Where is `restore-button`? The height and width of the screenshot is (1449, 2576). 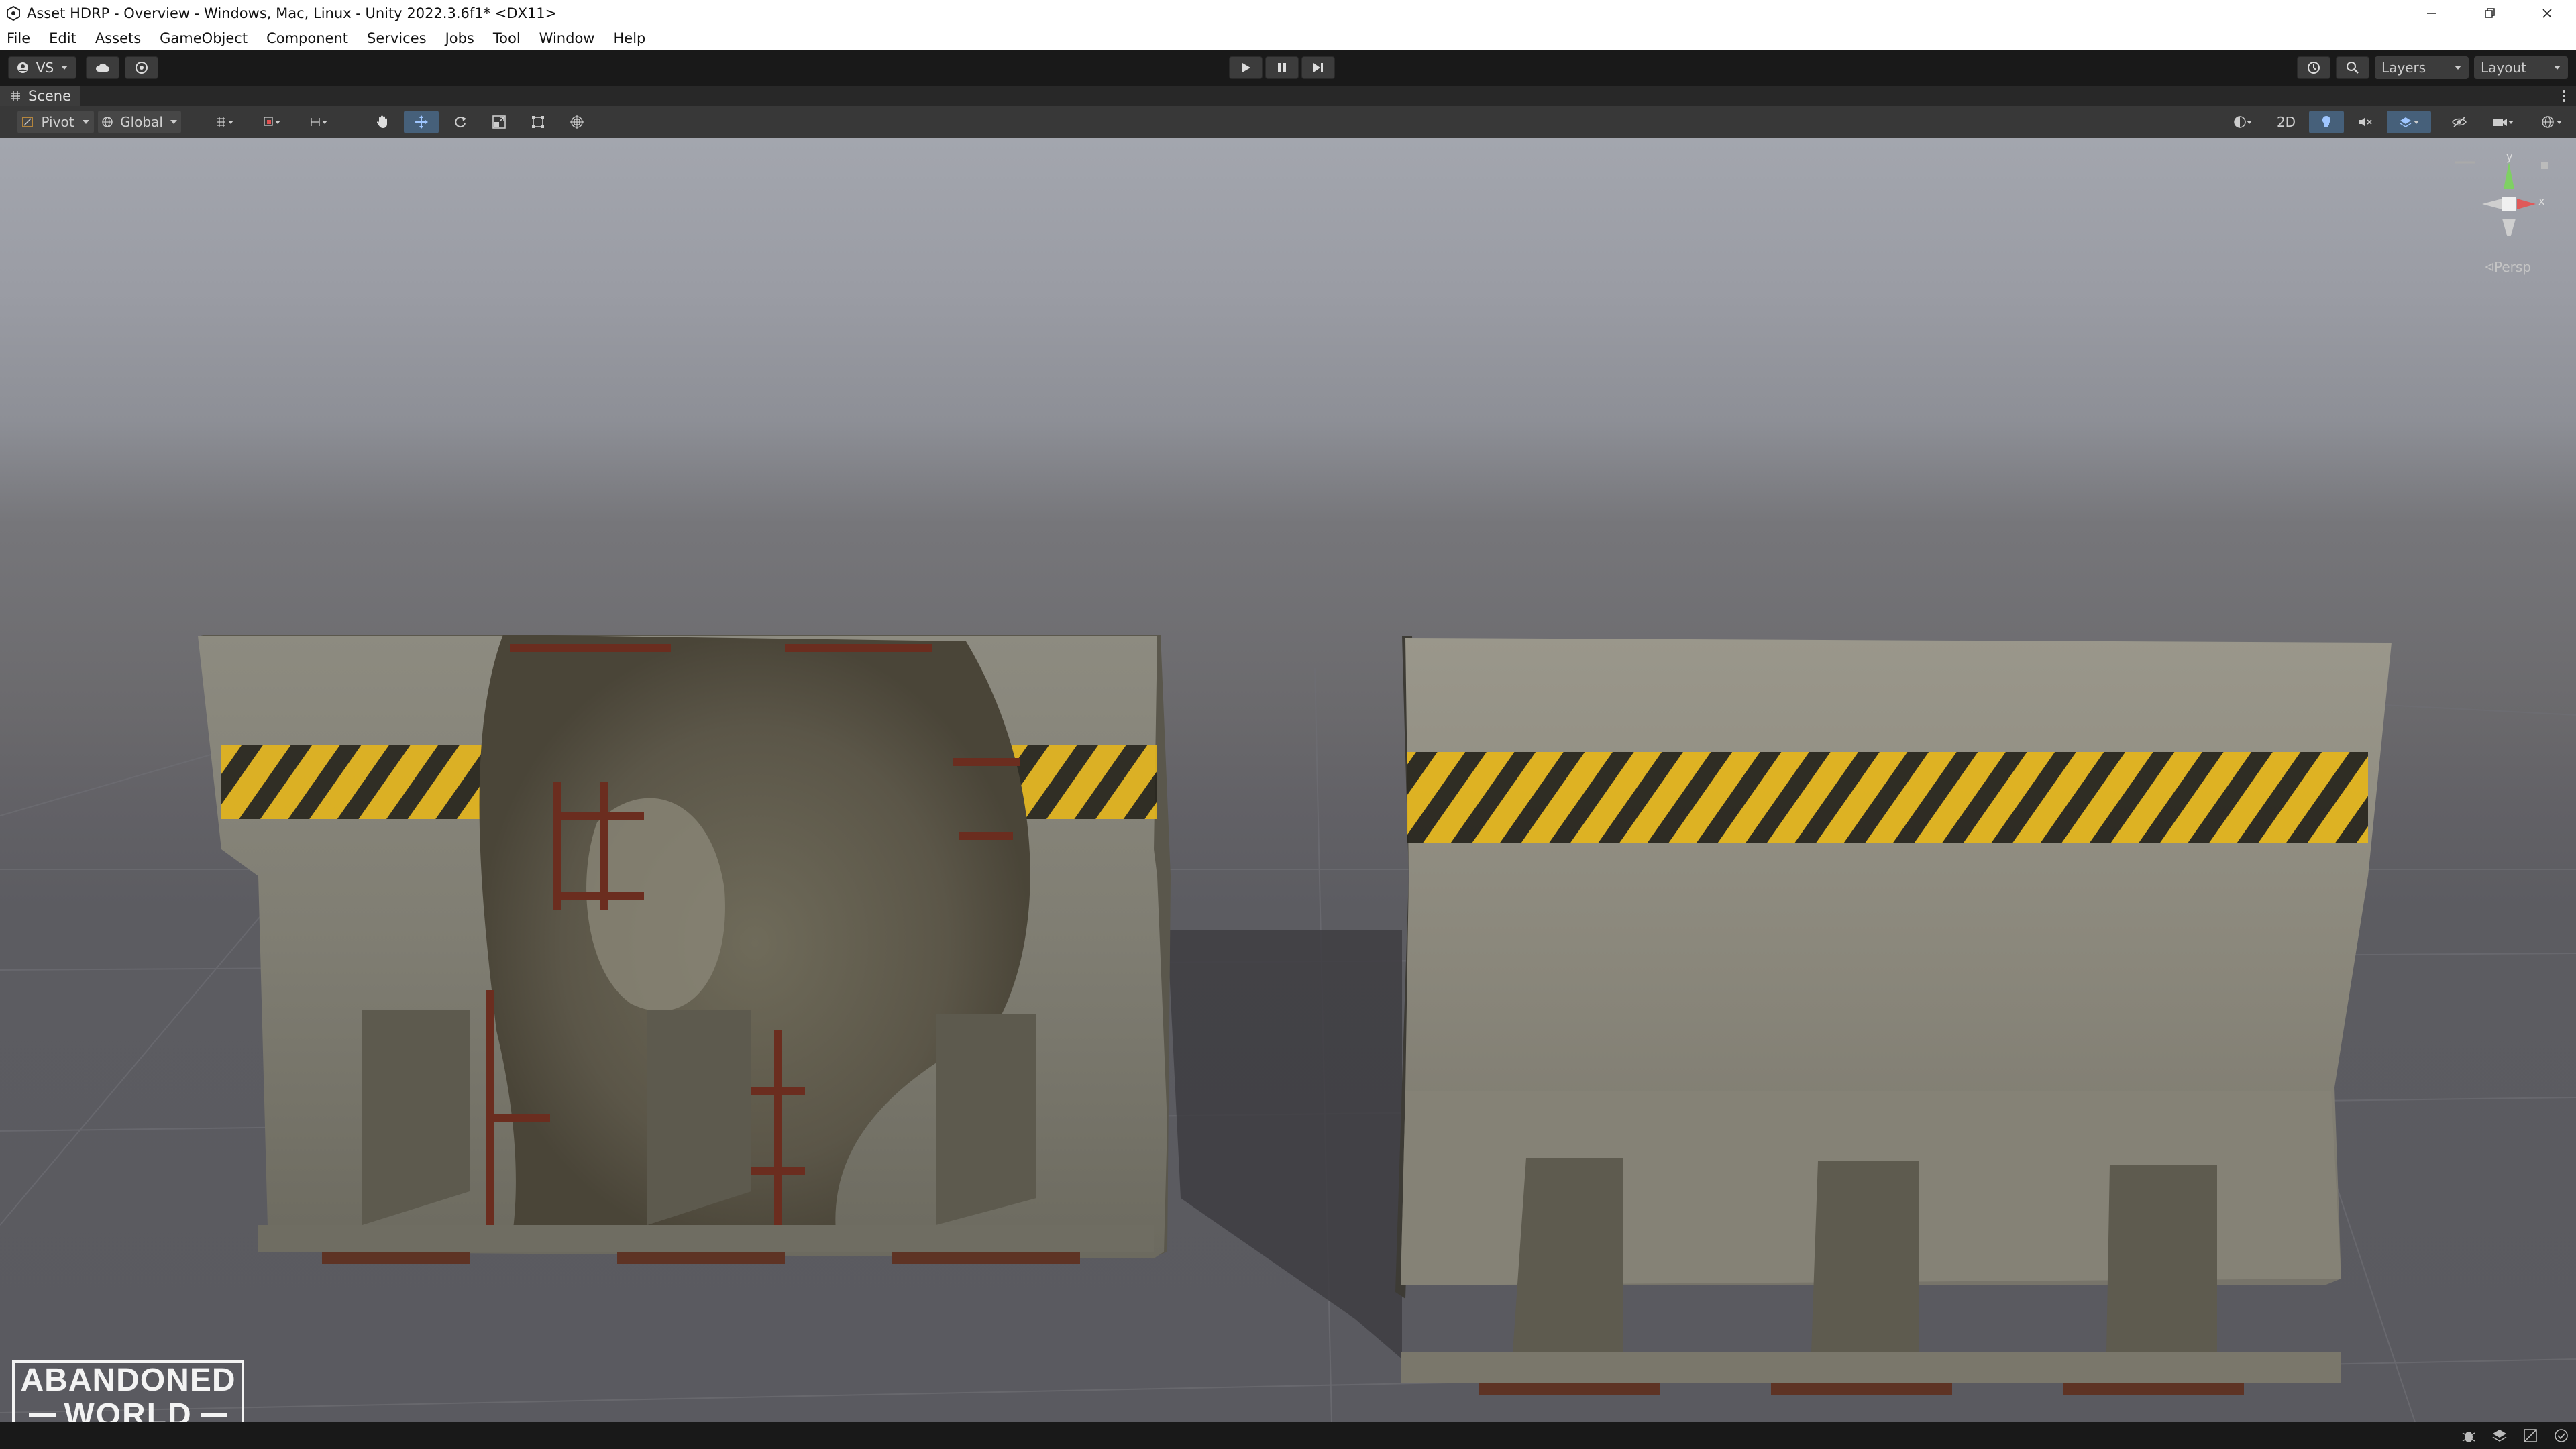
restore-button is located at coordinates (2489, 13).